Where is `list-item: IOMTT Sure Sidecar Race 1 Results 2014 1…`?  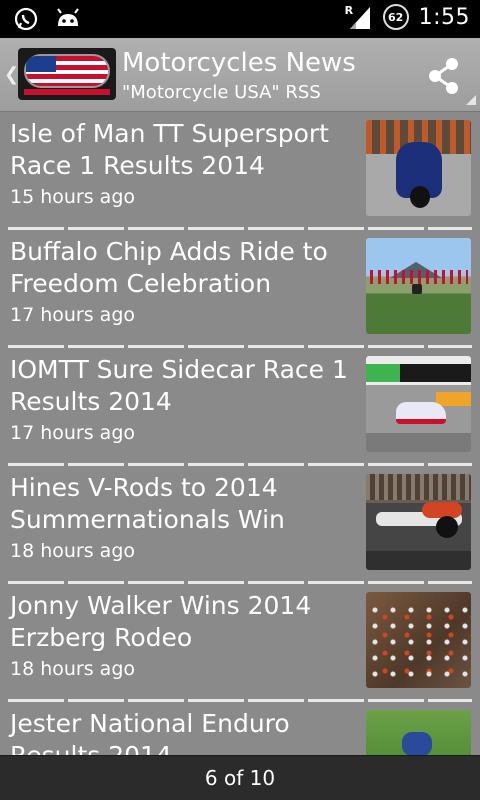 list-item: IOMTT Sure Sidecar Race 1 Results 2014 1… is located at coordinates (240, 407).